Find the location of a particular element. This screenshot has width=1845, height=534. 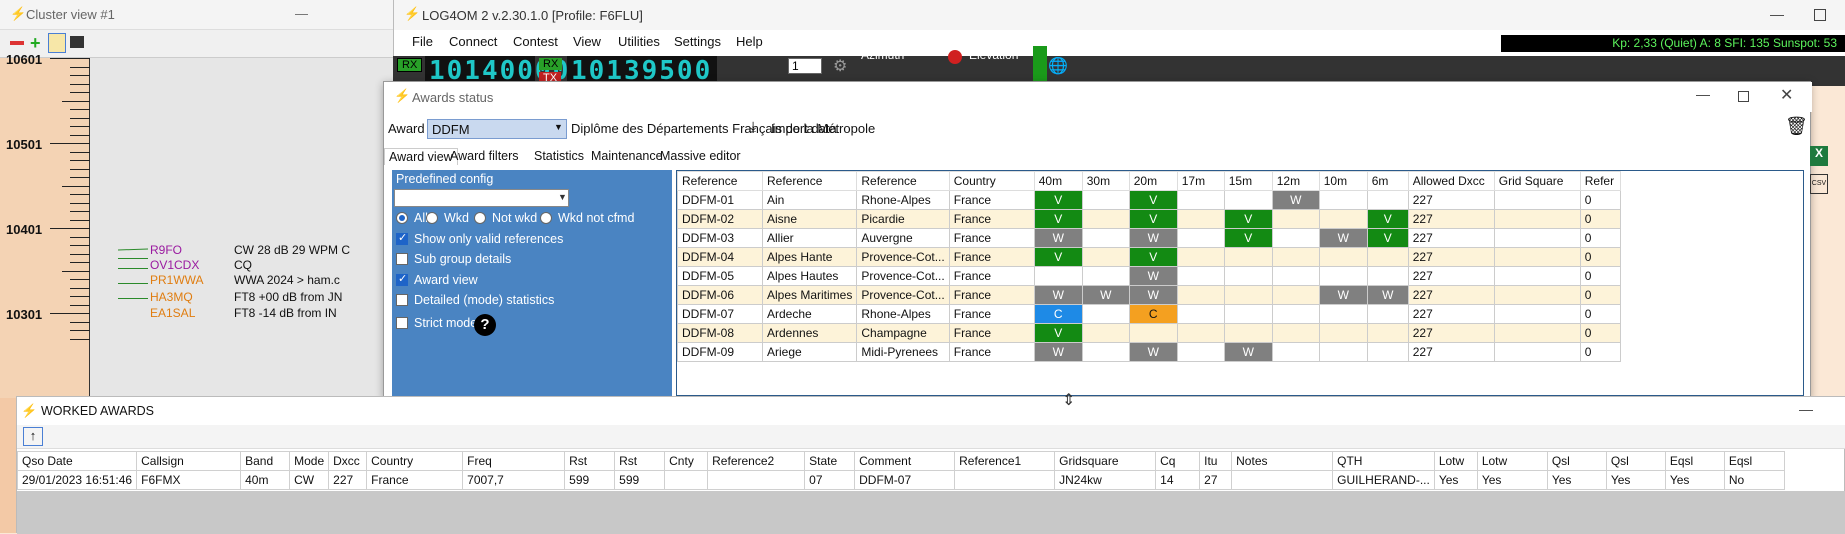

grid-column-header: 17m is located at coordinates (1200, 181).